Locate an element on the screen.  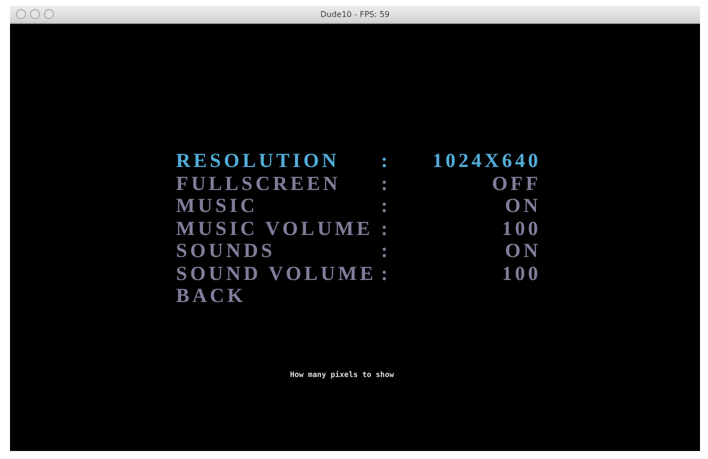
menu-item: SOUNDS is located at coordinates (226, 251).